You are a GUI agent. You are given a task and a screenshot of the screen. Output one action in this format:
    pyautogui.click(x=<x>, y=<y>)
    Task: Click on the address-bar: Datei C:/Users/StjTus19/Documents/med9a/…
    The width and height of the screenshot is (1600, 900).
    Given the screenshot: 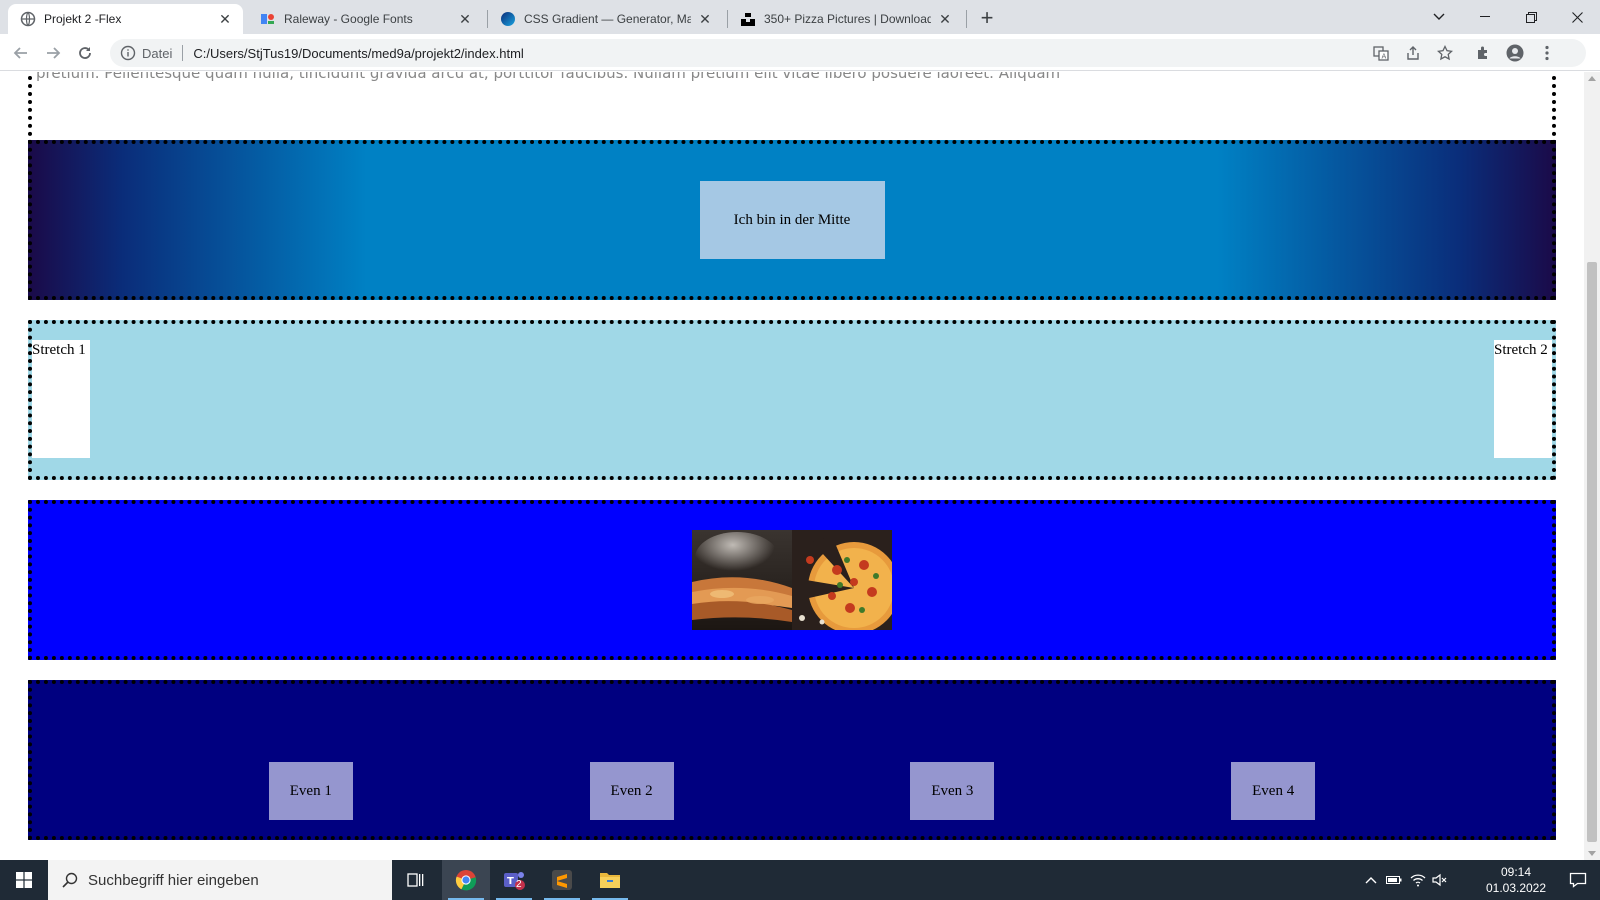 What is the action you would take?
    pyautogui.click(x=848, y=53)
    